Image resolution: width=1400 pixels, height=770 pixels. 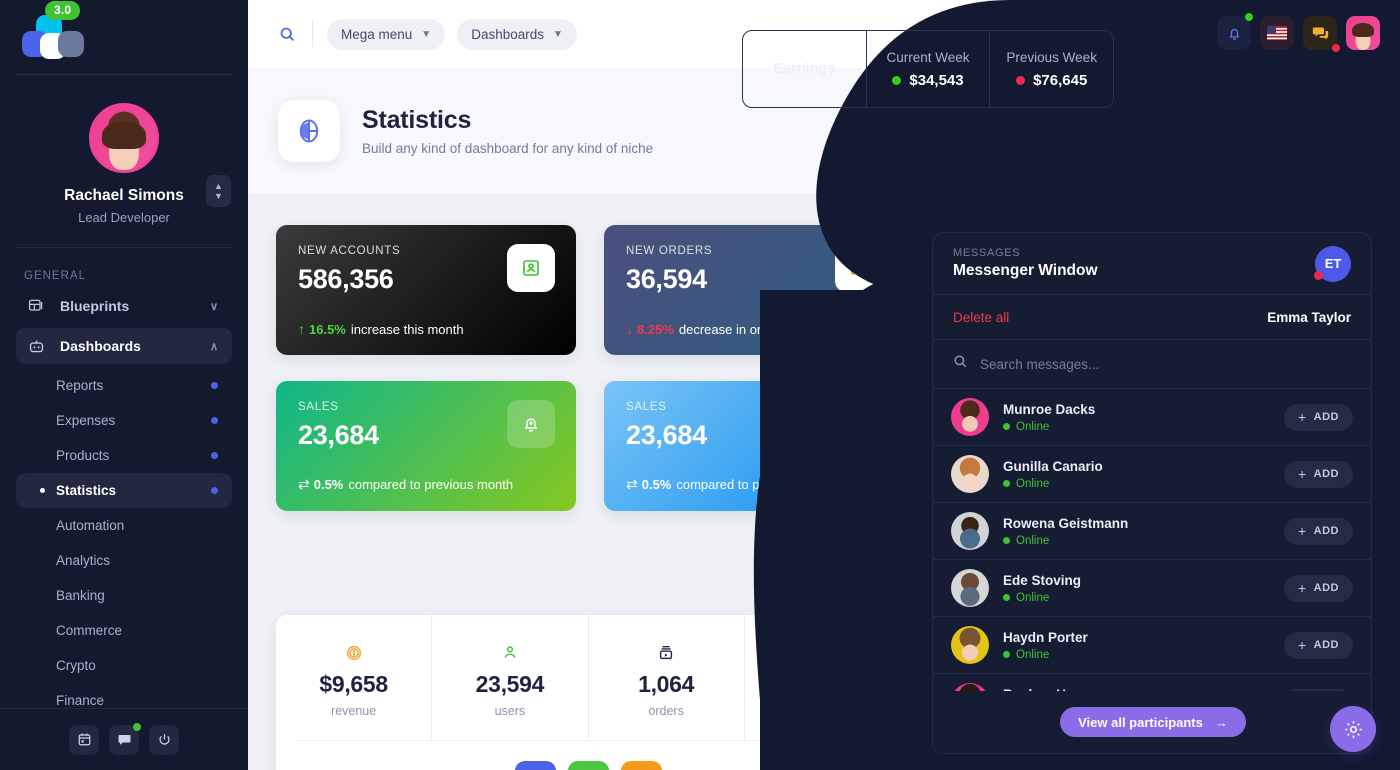 I want to click on calendar-icon, so click(x=84, y=739).